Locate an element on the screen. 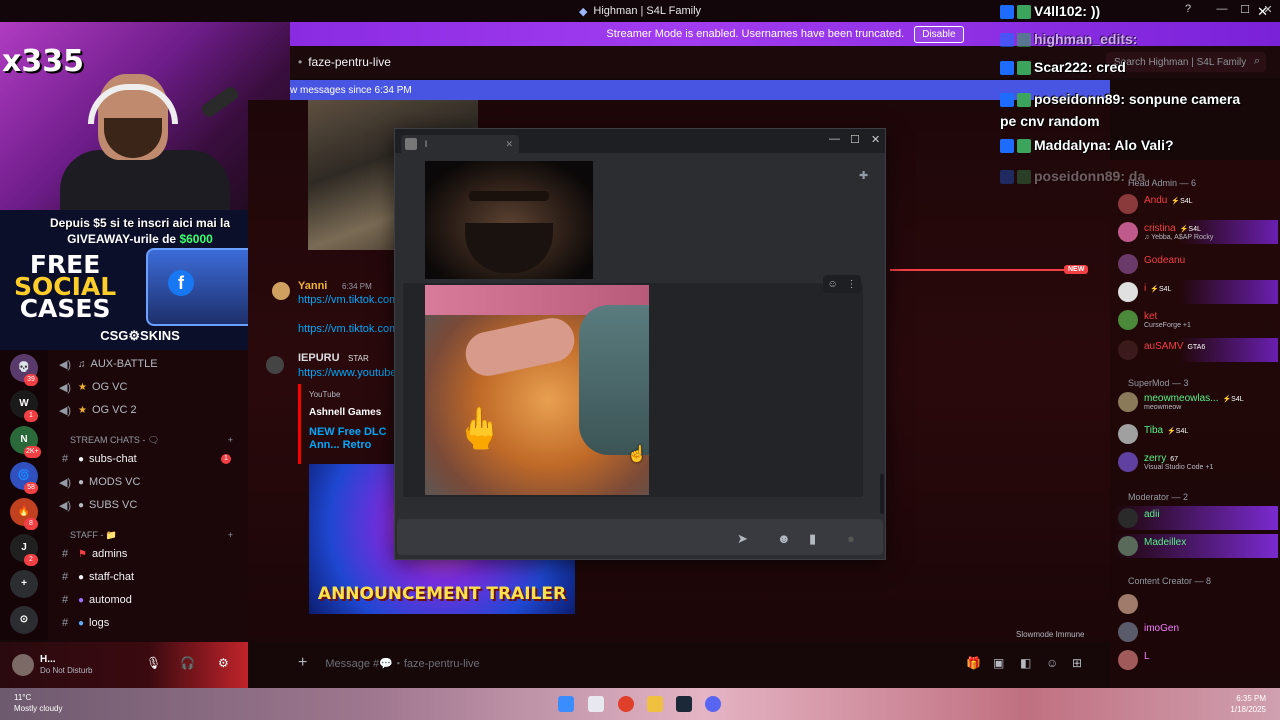  voice-icon: ● is located at coordinates (851, 538).